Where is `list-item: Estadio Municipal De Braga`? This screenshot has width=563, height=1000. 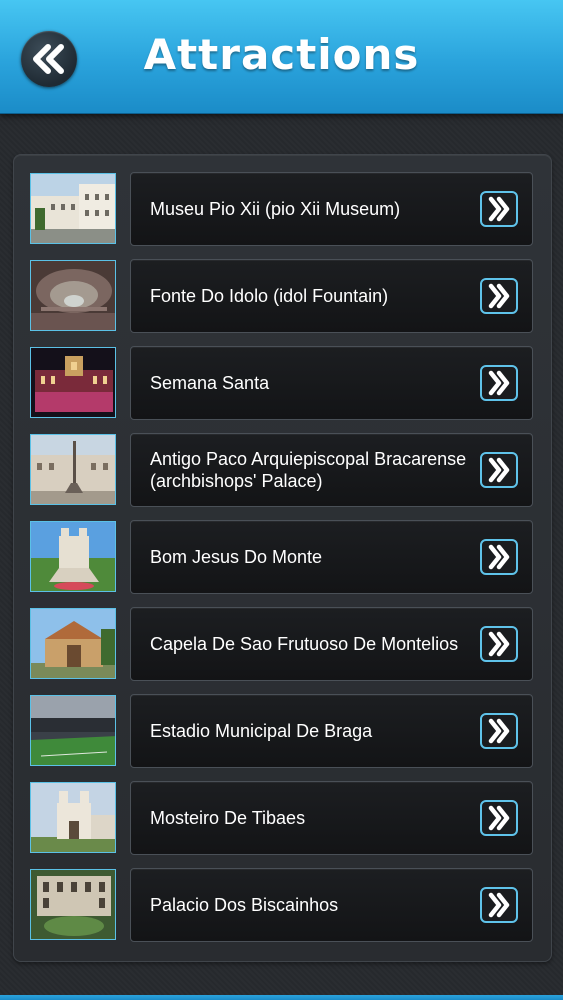
list-item: Estadio Municipal De Braga is located at coordinates (282, 731).